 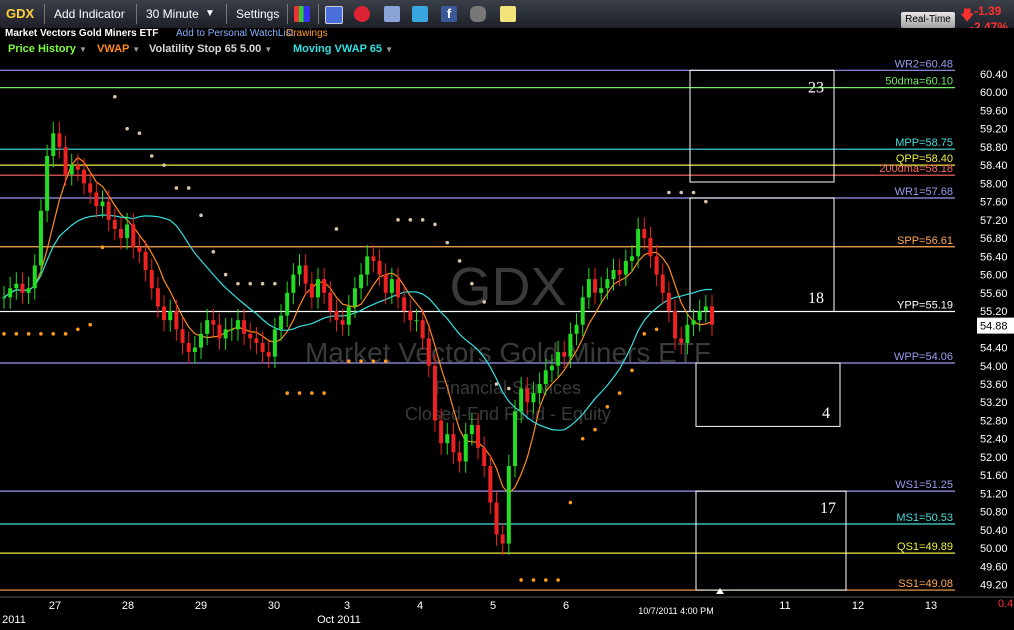 I want to click on realtime-badge: Real-Time, so click(x=928, y=20).